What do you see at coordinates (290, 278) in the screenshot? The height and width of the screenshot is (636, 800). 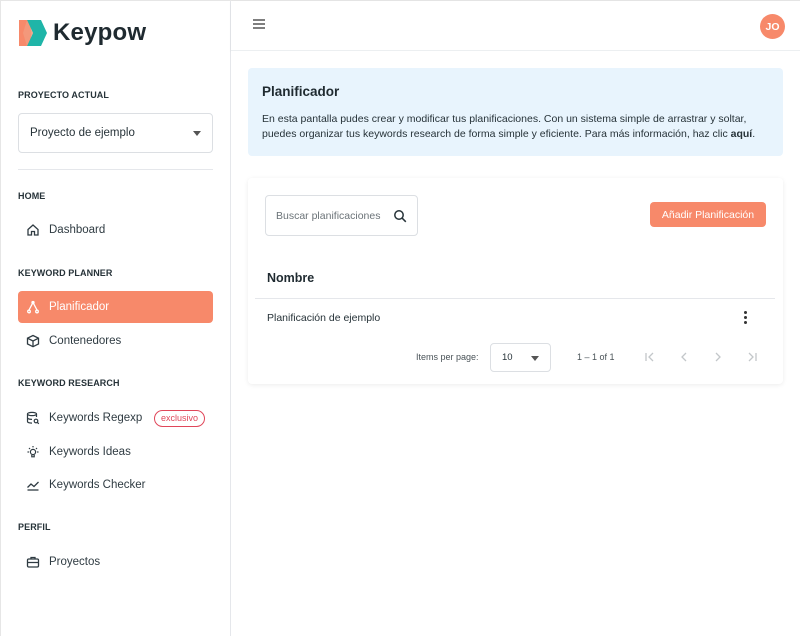 I see `column-header-nombre: Nombre` at bounding box center [290, 278].